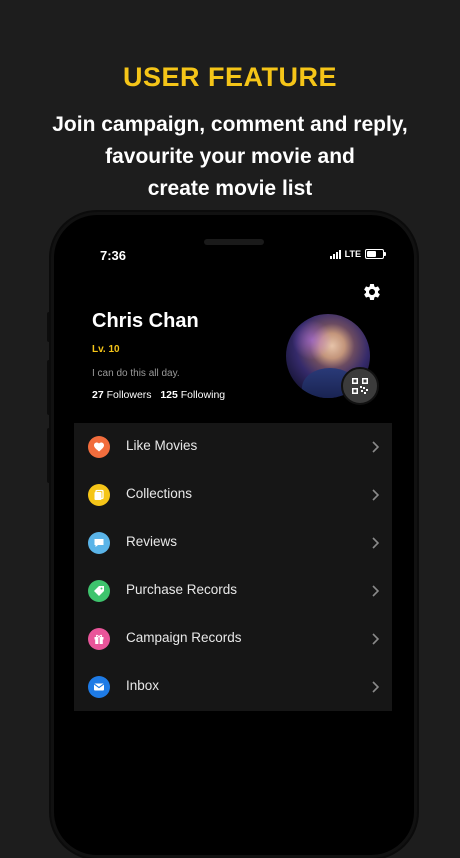 The height and width of the screenshot is (858, 460). I want to click on profile-bio: I can do this all day., so click(136, 373).